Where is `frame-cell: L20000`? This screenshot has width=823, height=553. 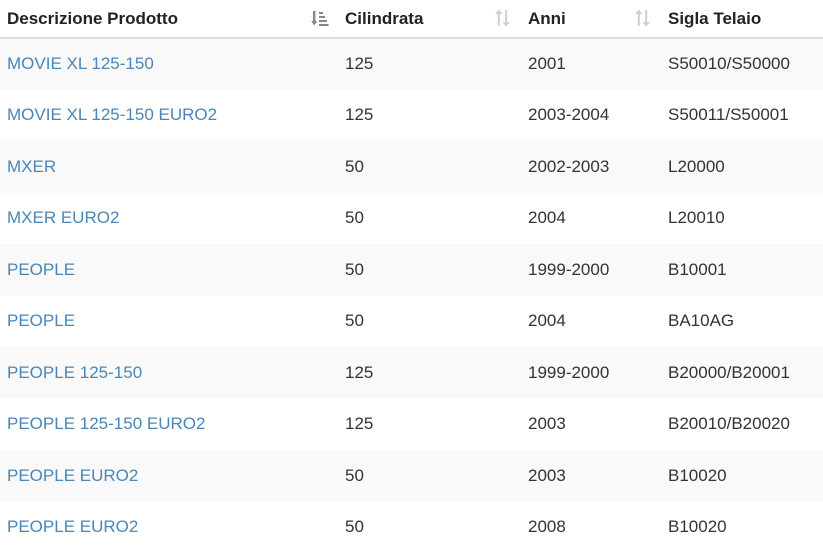 frame-cell: L20000 is located at coordinates (741, 167).